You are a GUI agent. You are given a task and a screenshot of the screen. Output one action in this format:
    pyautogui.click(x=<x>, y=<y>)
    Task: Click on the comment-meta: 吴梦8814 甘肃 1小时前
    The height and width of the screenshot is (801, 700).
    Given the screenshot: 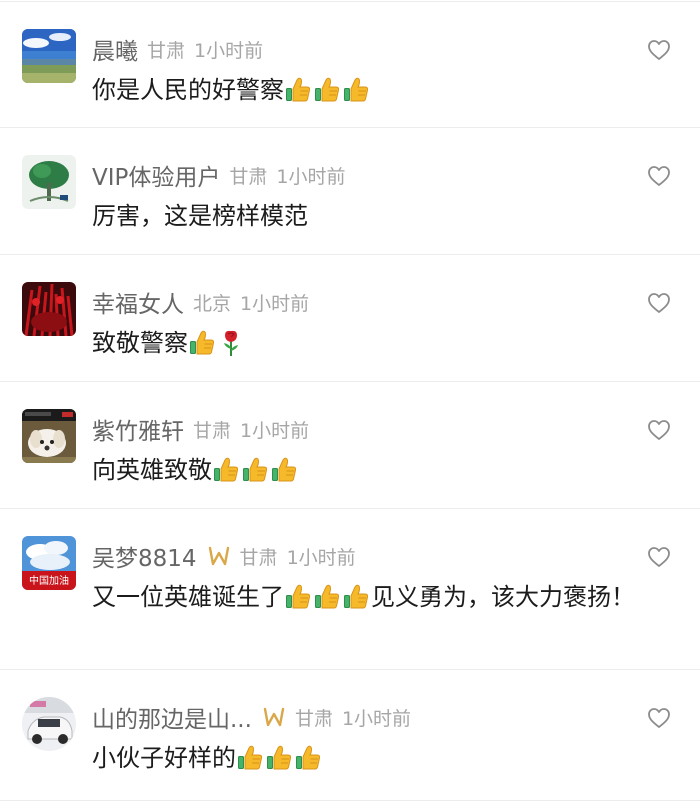 What is the action you would take?
    pyautogui.click(x=224, y=556)
    